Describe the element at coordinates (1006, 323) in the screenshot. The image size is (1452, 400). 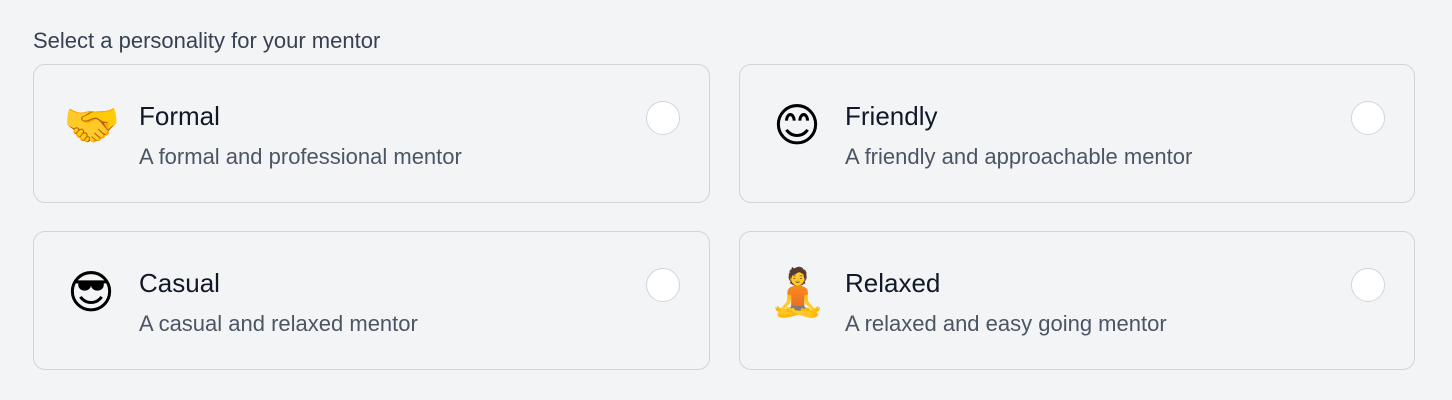
I see `option-description: A relaxed and easy going mentor` at that location.